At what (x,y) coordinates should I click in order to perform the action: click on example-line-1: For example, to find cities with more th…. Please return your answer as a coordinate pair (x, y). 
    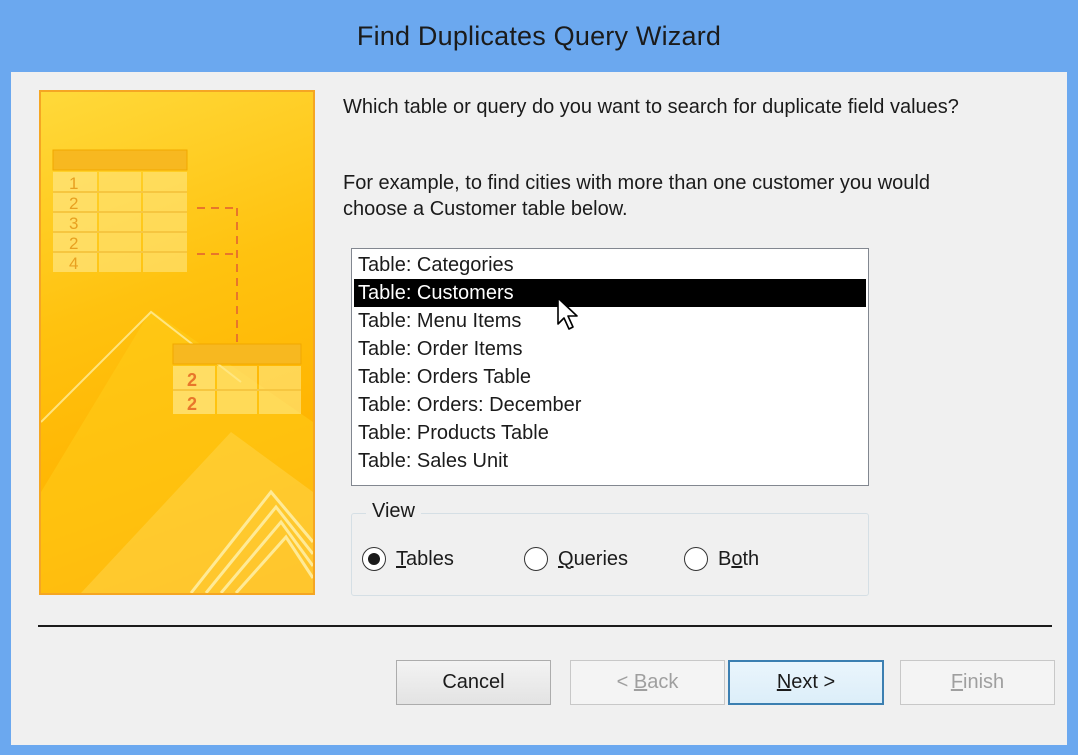
    Looking at the image, I should click on (636, 183).